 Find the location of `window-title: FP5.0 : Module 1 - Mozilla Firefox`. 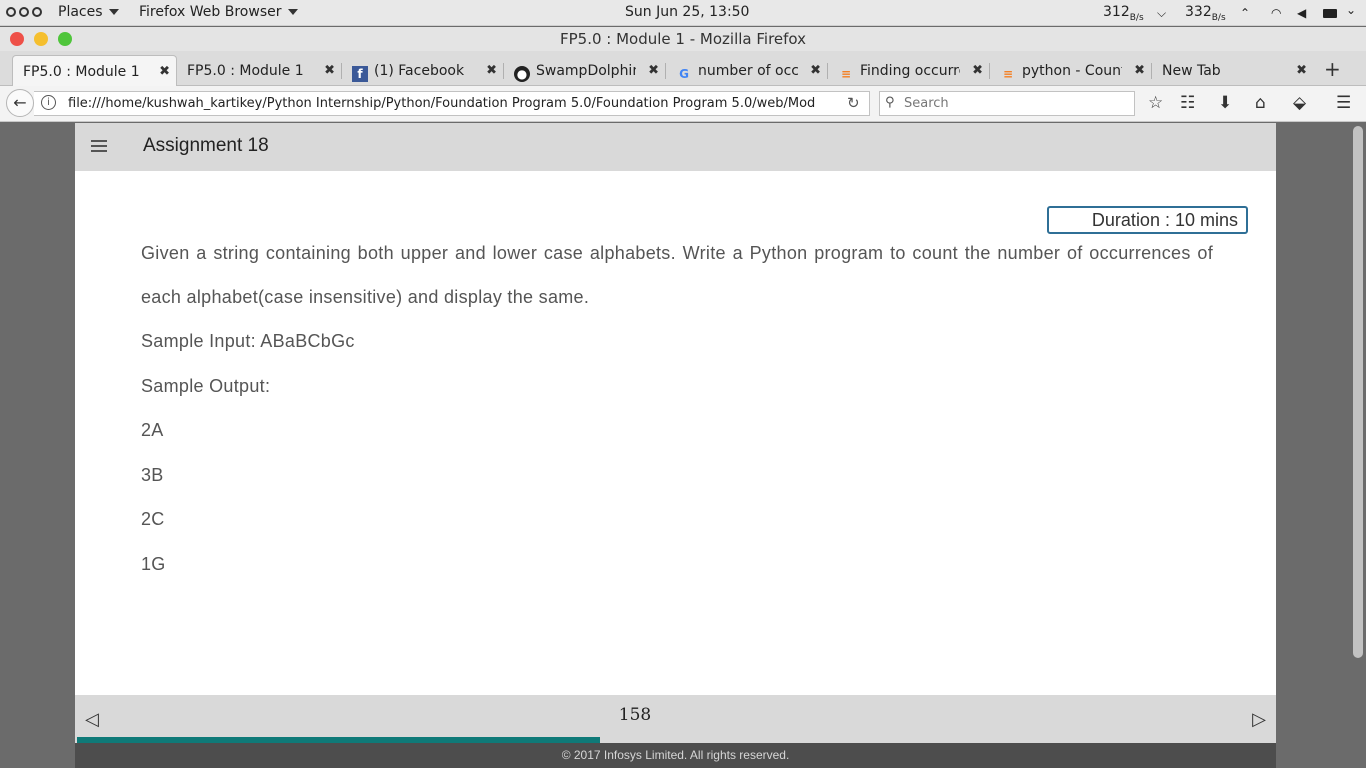

window-title: FP5.0 : Module 1 - Mozilla Firefox is located at coordinates (683, 39).